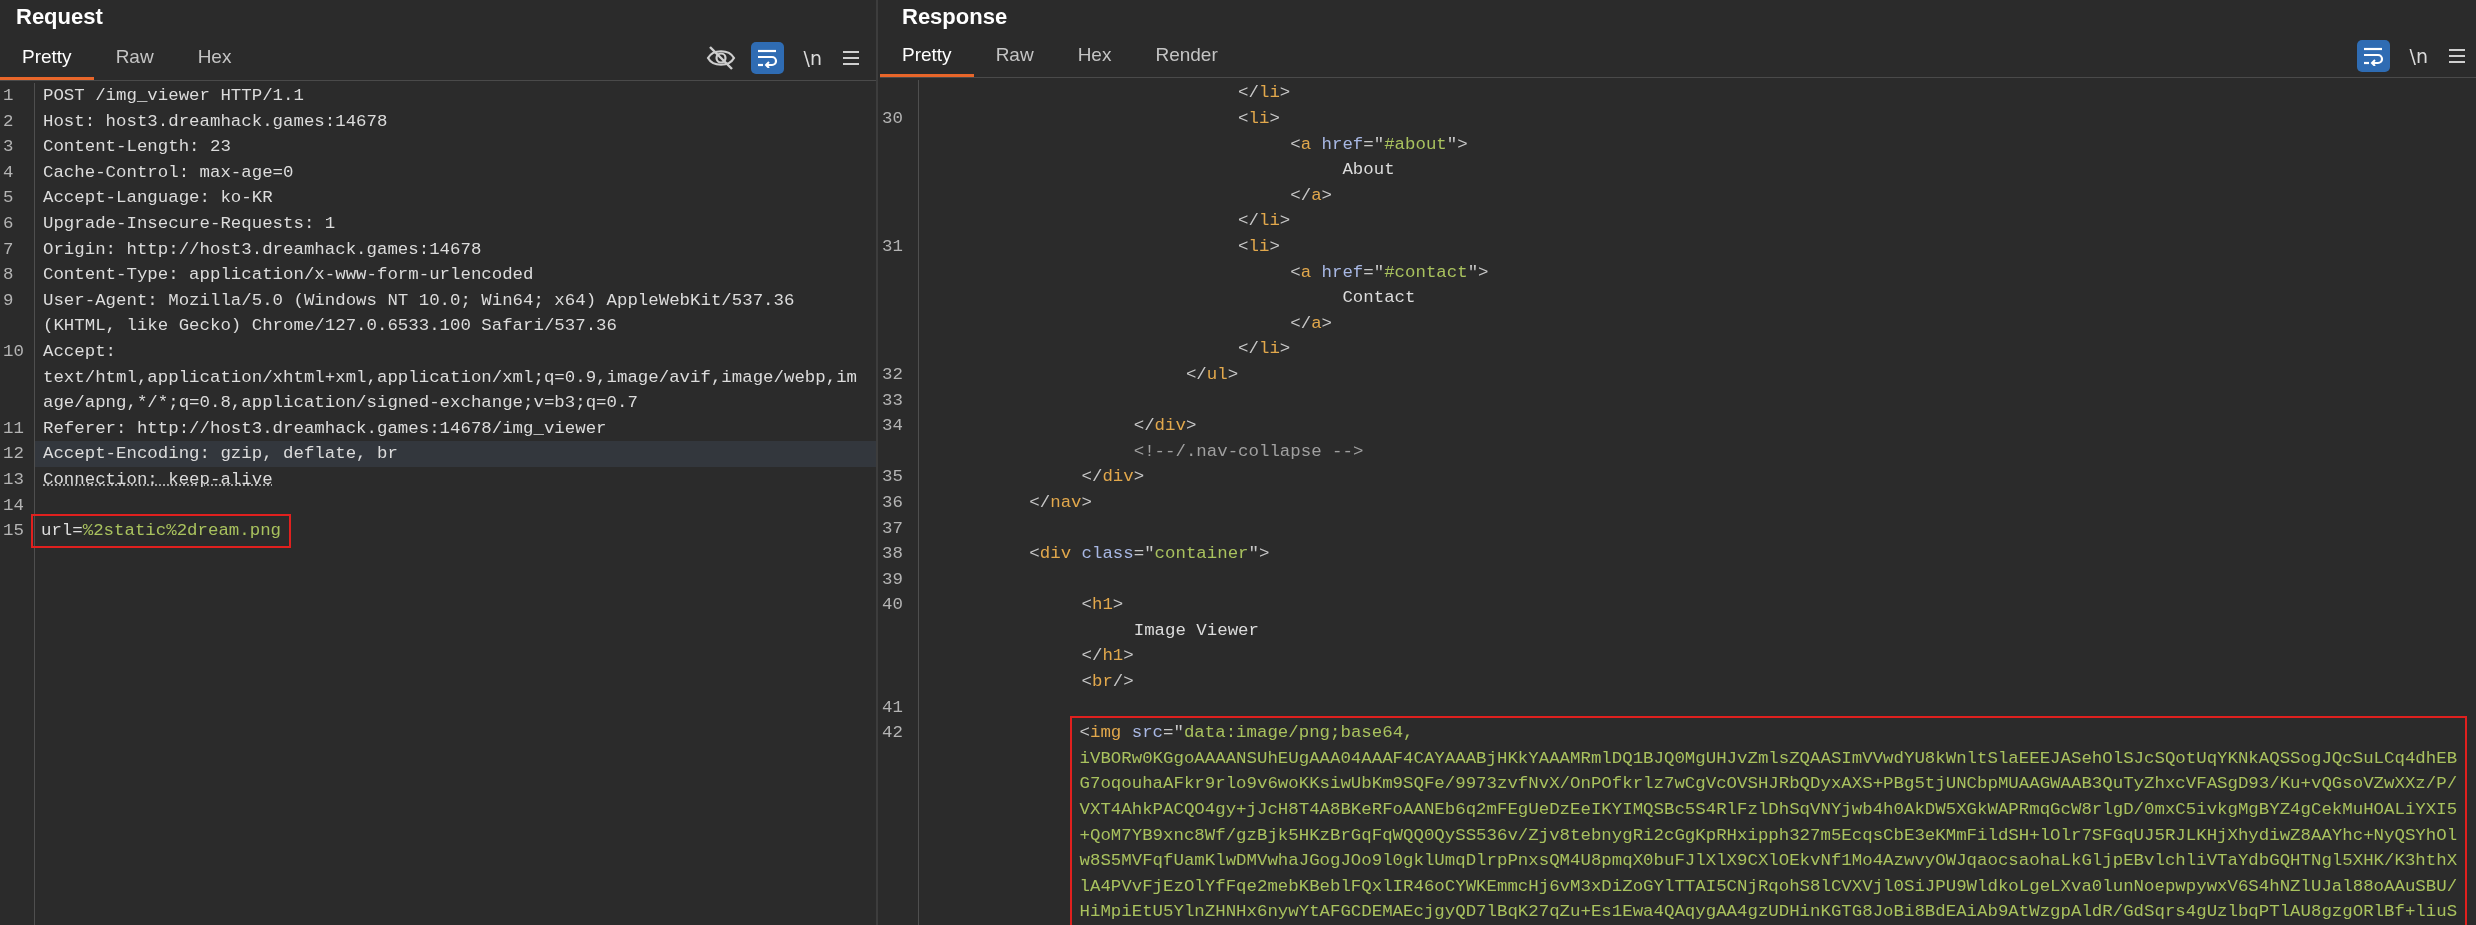  What do you see at coordinates (1768, 886) in the screenshot?
I see `code-line: lA4PVvFjEzOlYfFqe2mebKBeblFQxlIR46oCYWKEmmcHj6vM3xDiZoGYlTTAI5CNjRqohS8lCVXVjl0SiJPU9WldkoLgeLXva0lunNoepwpywxV6S4hNZlUJal88oAAuSBU/` at bounding box center [1768, 886].